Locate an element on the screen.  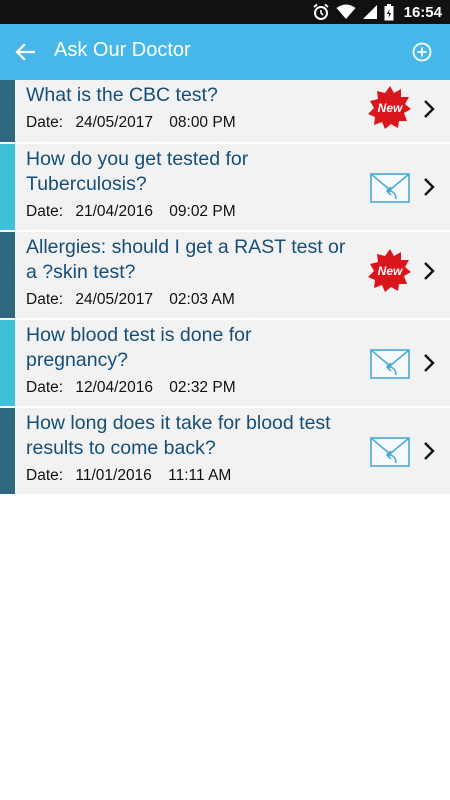
question-date-row: Date: 21/04/2016 09:02 PM is located at coordinates (131, 212).